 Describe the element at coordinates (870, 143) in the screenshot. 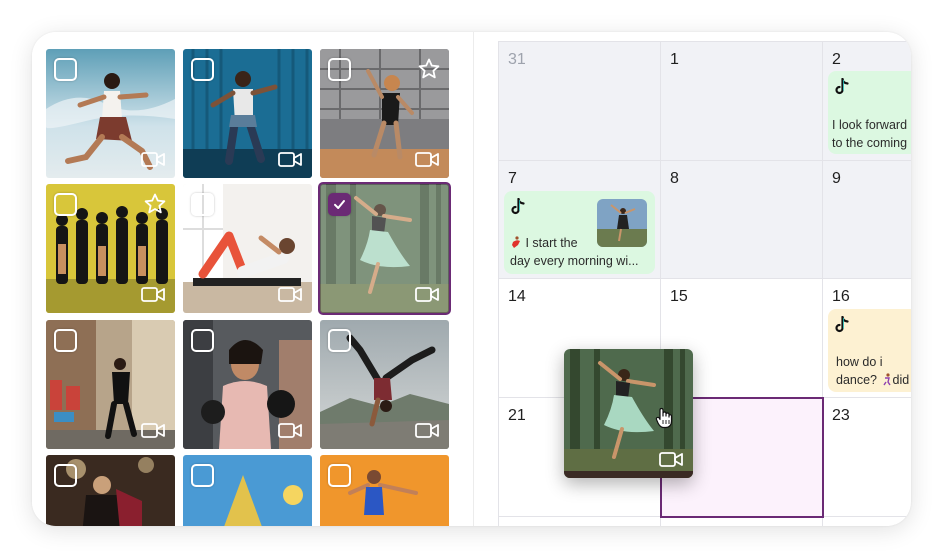

I see `post-caption-line: to the coming` at that location.